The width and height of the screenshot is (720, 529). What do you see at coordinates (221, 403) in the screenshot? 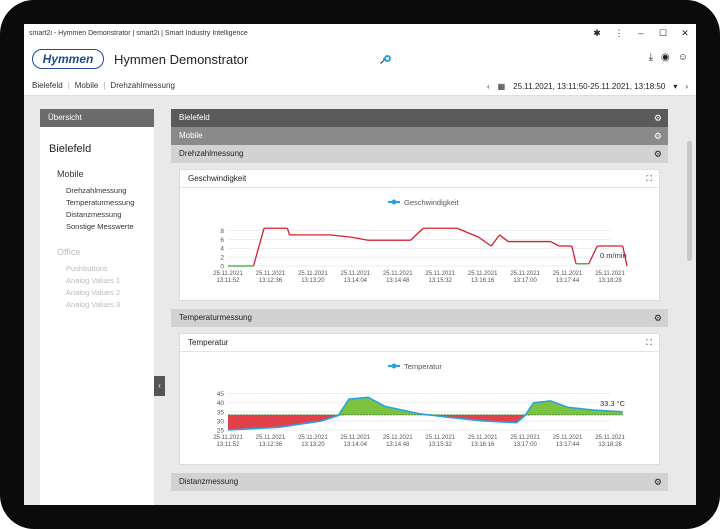
I see `y-tick-label: 40` at bounding box center [221, 403].